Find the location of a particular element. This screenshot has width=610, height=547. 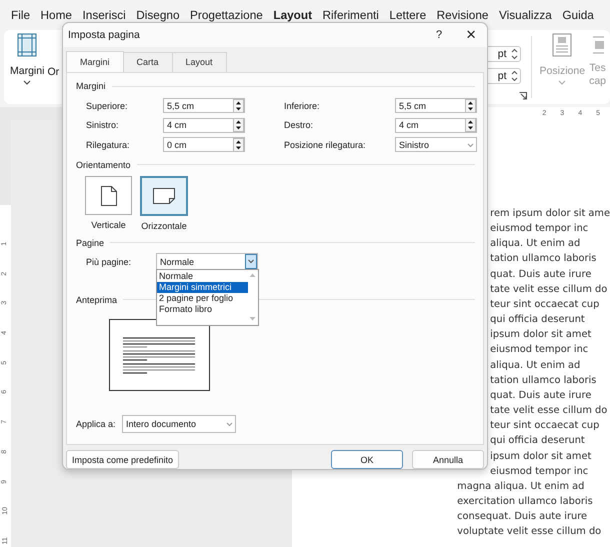

menu-tab: File is located at coordinates (20, 15).